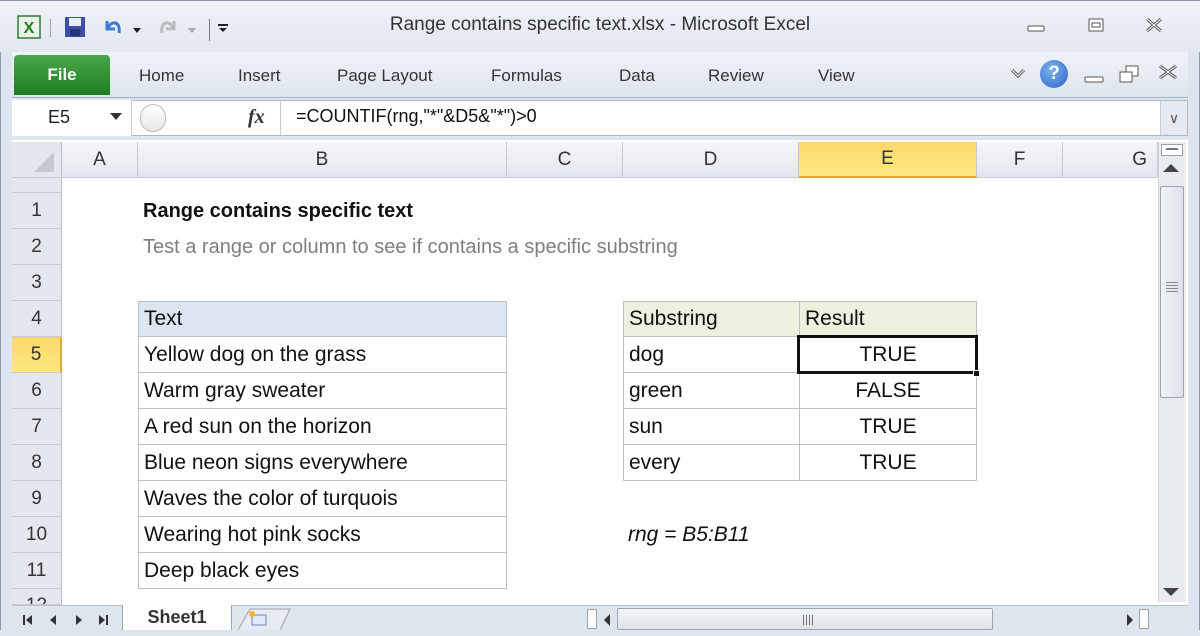 This screenshot has height=636, width=1200. Describe the element at coordinates (1173, 118) in the screenshot. I see `expand-formula-bar-icon: ∨` at that location.